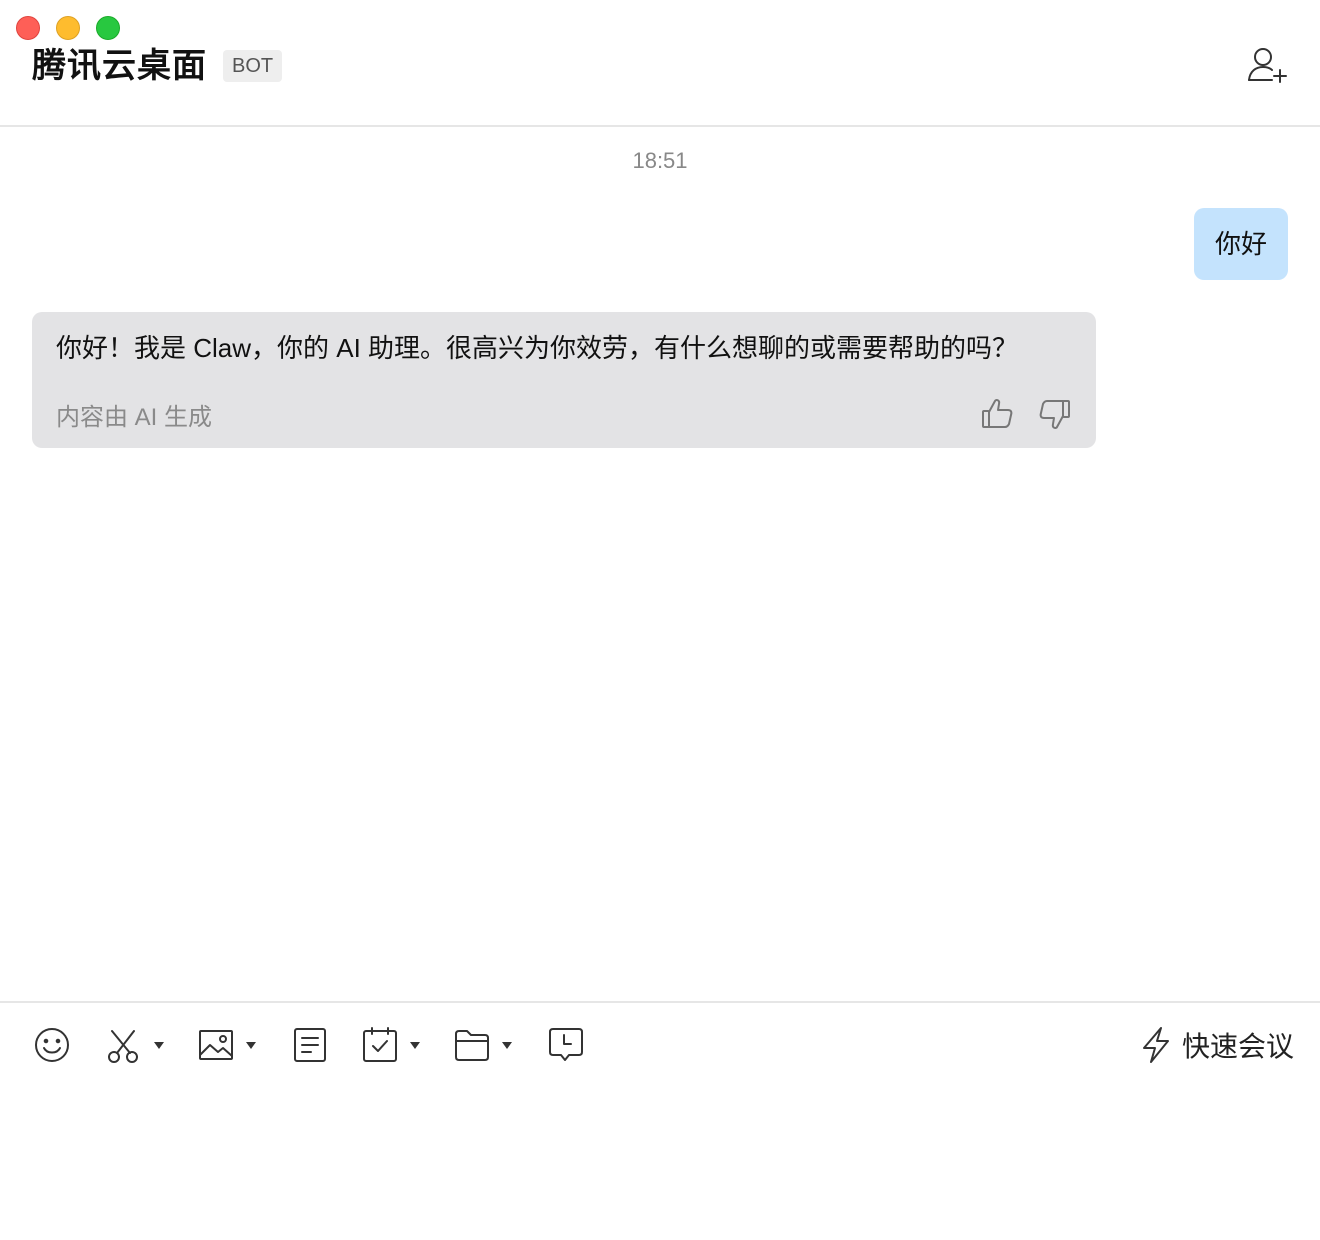  Describe the element at coordinates (216, 1045) in the screenshot. I see `image-icon` at that location.